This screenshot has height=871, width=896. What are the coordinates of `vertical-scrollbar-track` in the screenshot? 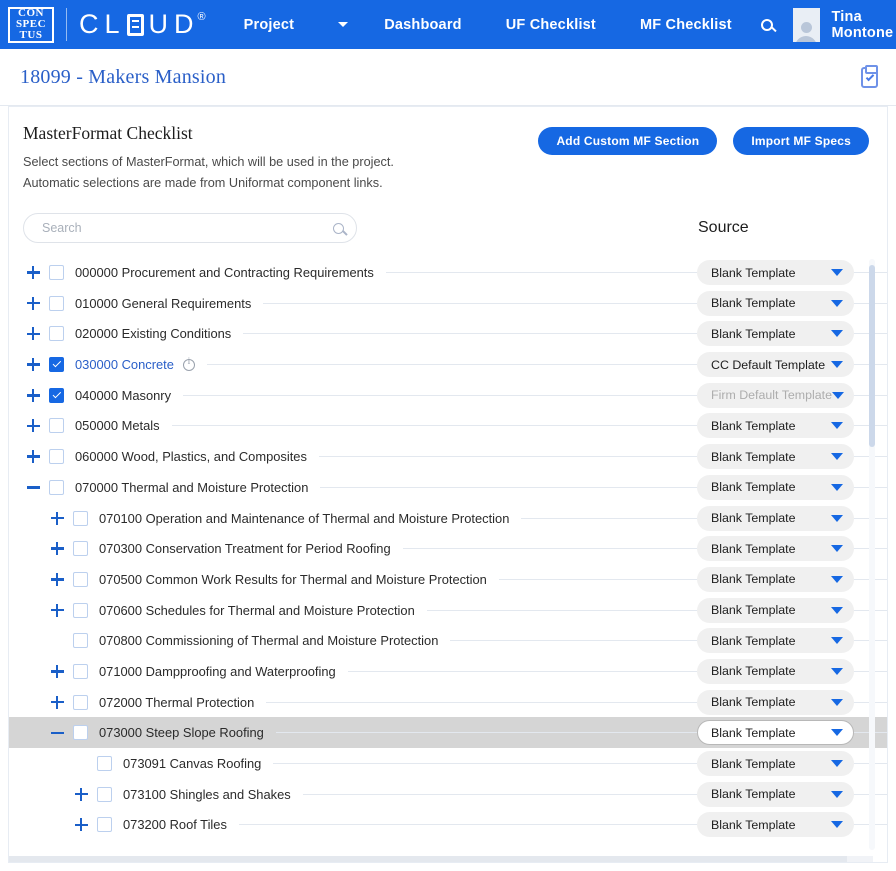 It's located at (872, 554).